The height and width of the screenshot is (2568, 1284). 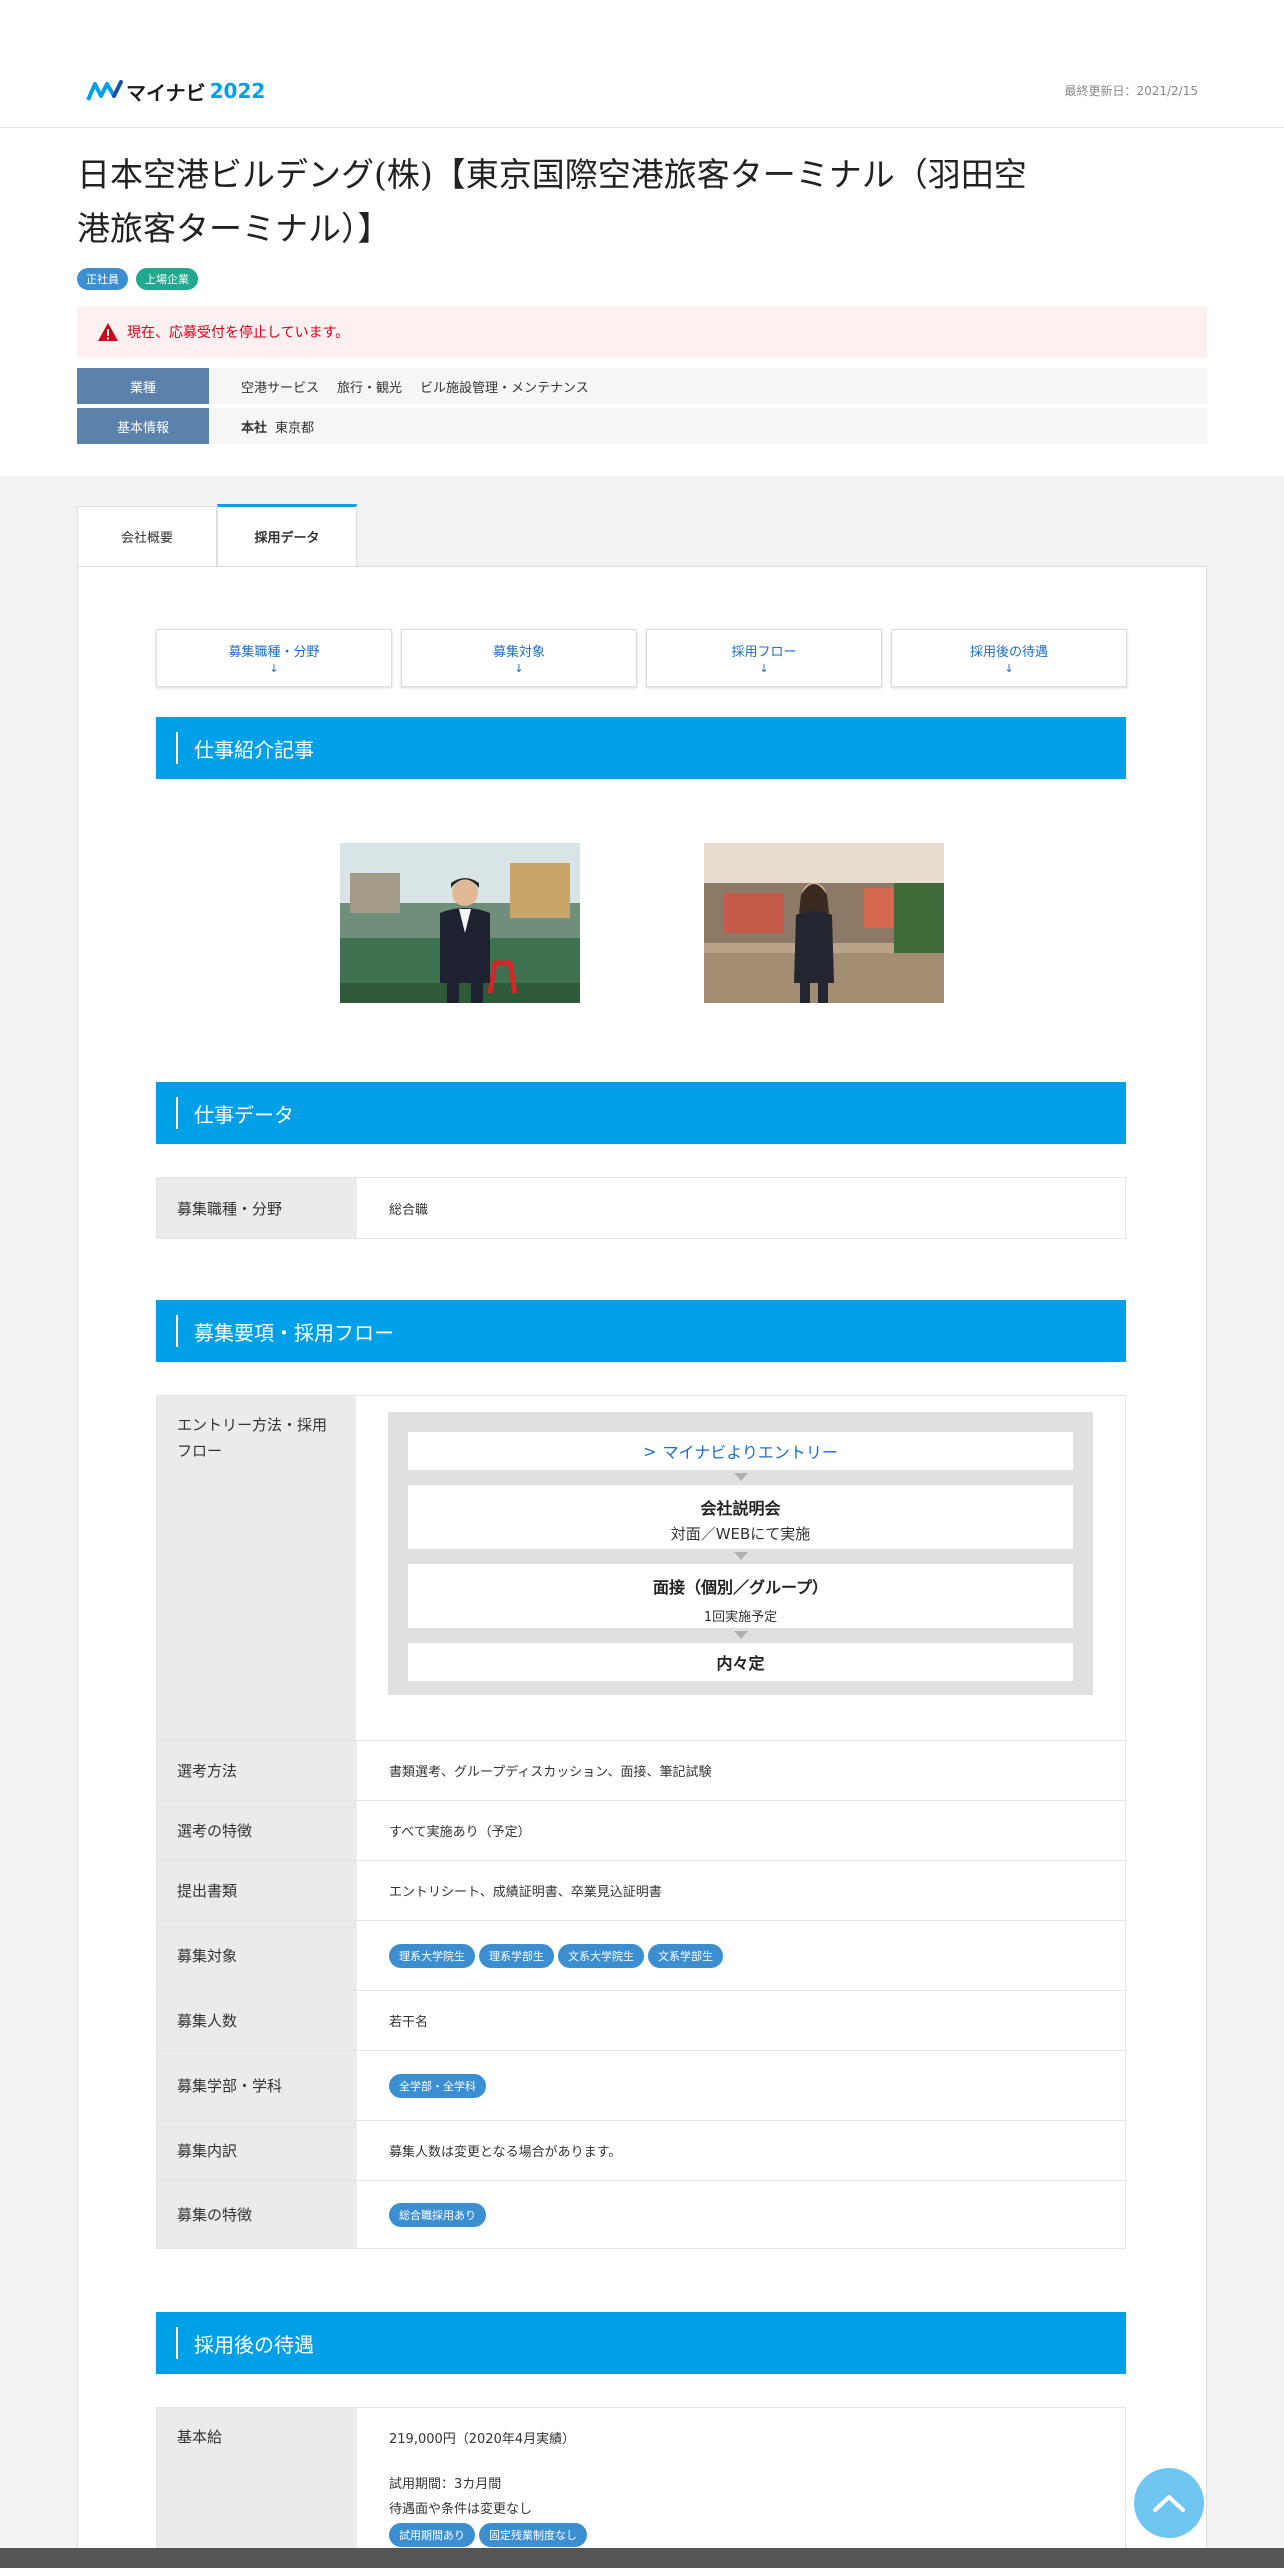 I want to click on table-row: 選考の特徴 すべて実施あり（予定）, so click(x=641, y=1830).